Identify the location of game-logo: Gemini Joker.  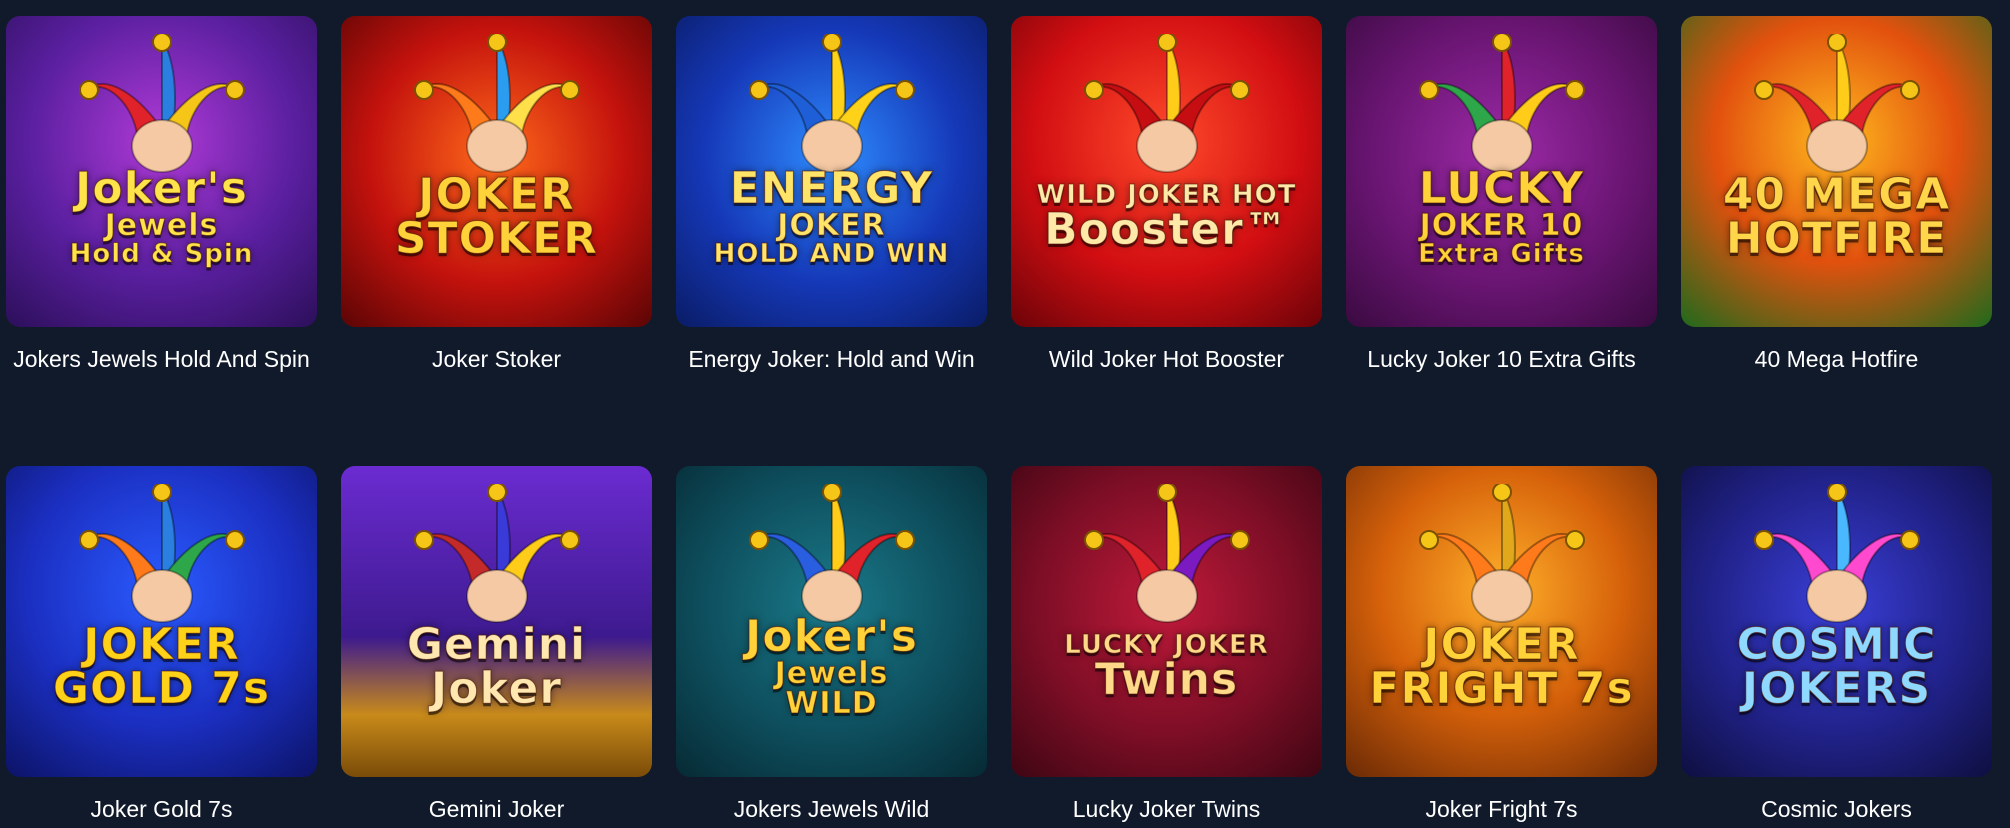
(496, 666).